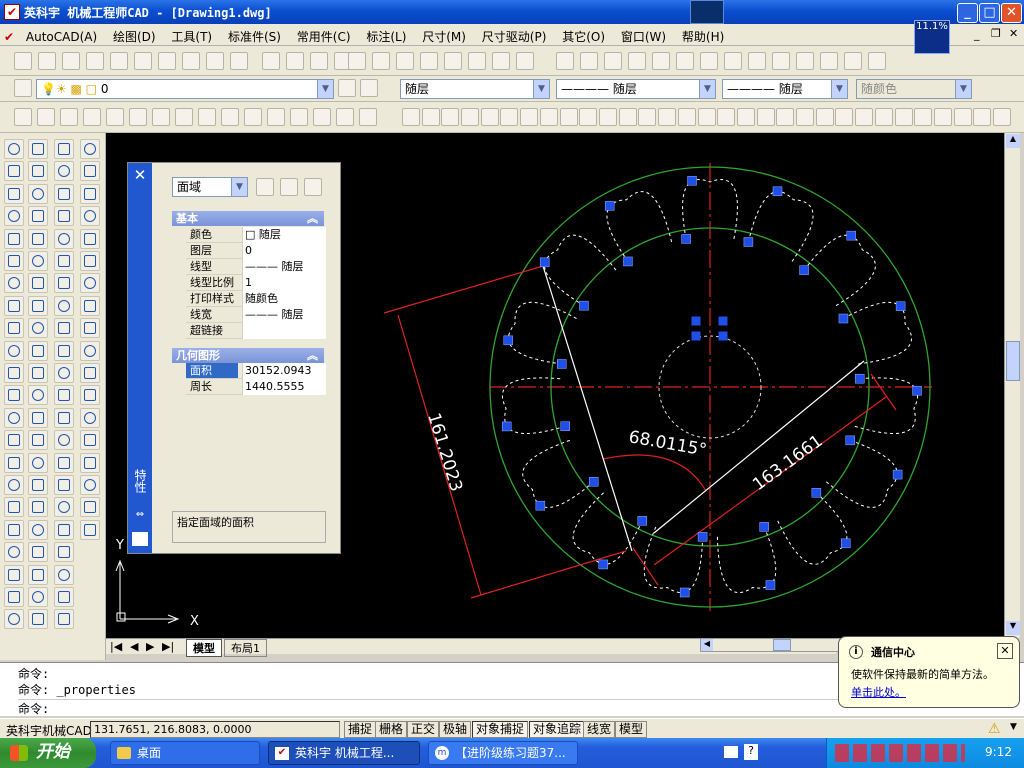 The image size is (1024, 768). I want to click on menu-common-parts: 常用件(C), so click(324, 35).